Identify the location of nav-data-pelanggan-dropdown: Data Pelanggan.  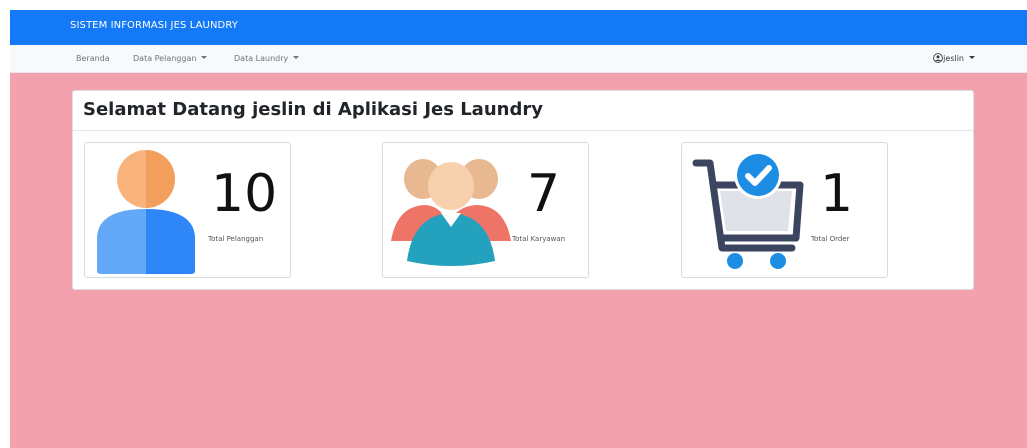
(170, 58).